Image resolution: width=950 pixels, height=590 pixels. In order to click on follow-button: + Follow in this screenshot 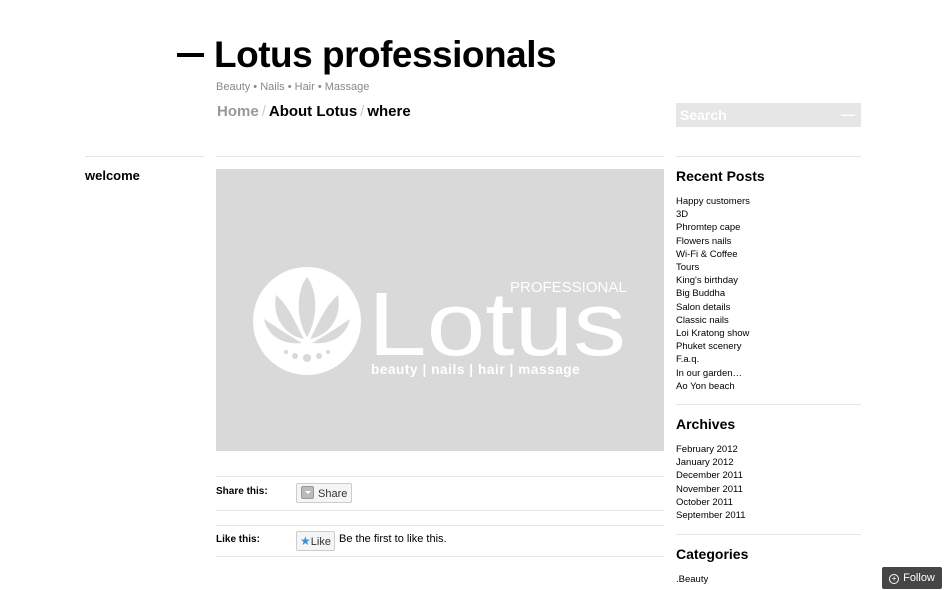, I will do `click(912, 578)`.